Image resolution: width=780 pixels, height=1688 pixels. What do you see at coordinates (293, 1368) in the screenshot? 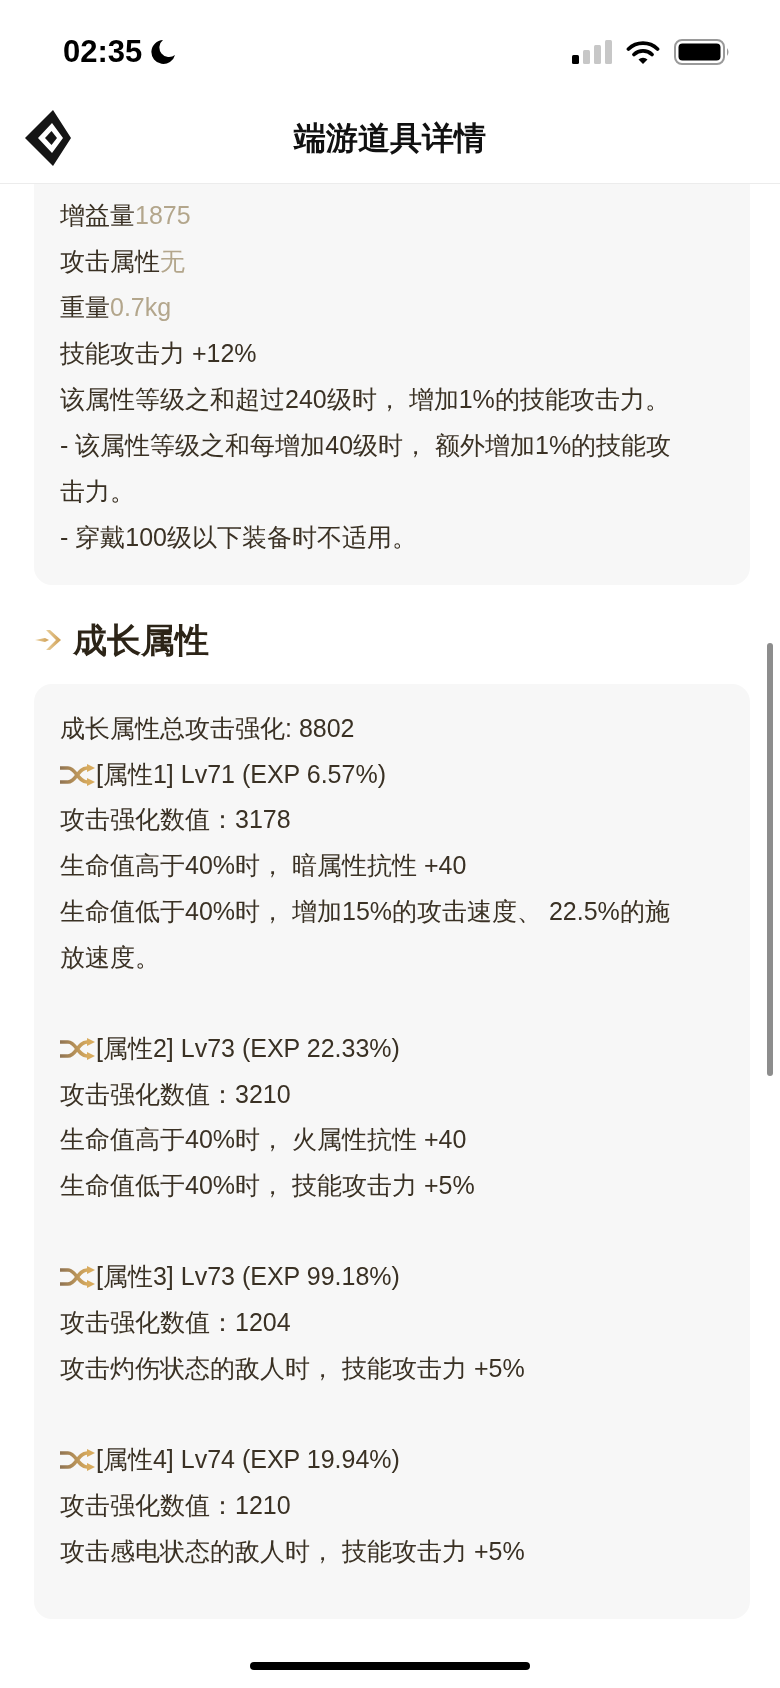
I see `option-text: 攻击灼伤状态的敌人时， 技能攻击力 +5%` at bounding box center [293, 1368].